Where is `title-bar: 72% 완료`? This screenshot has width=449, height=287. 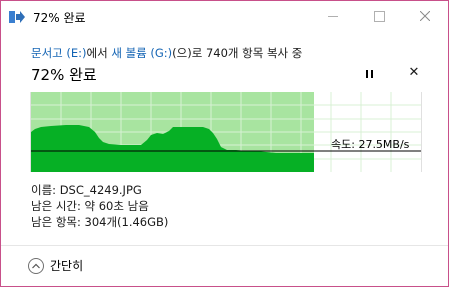 title-bar: 72% 완료 is located at coordinates (224, 17).